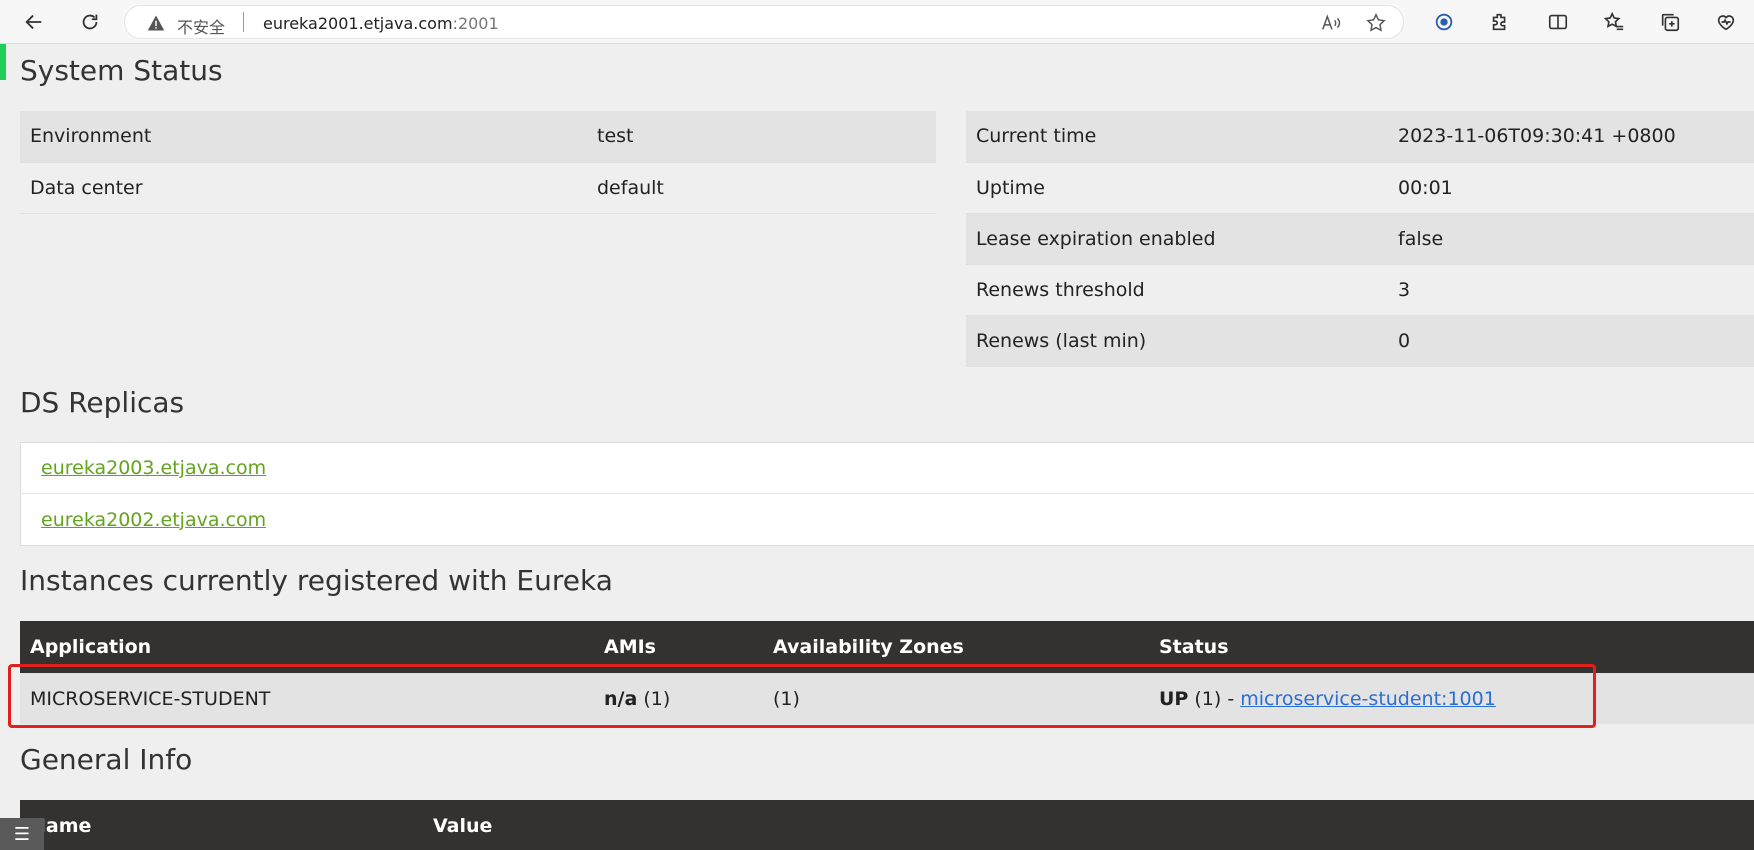 The height and width of the screenshot is (850, 1754). I want to click on table-row: Data center default, so click(478, 188).